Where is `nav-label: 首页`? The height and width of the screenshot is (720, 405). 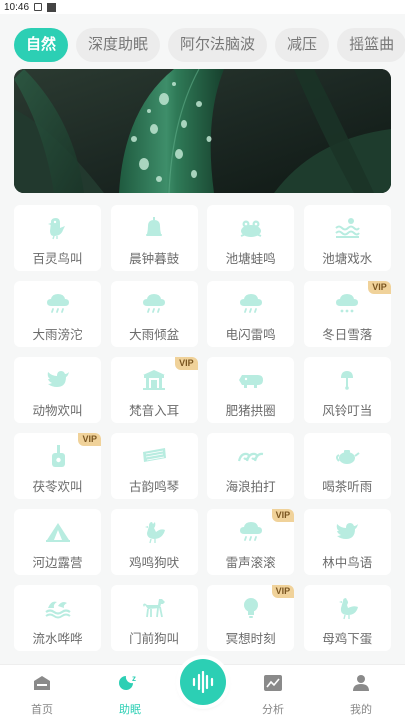
nav-label: 首页 is located at coordinates (42, 710).